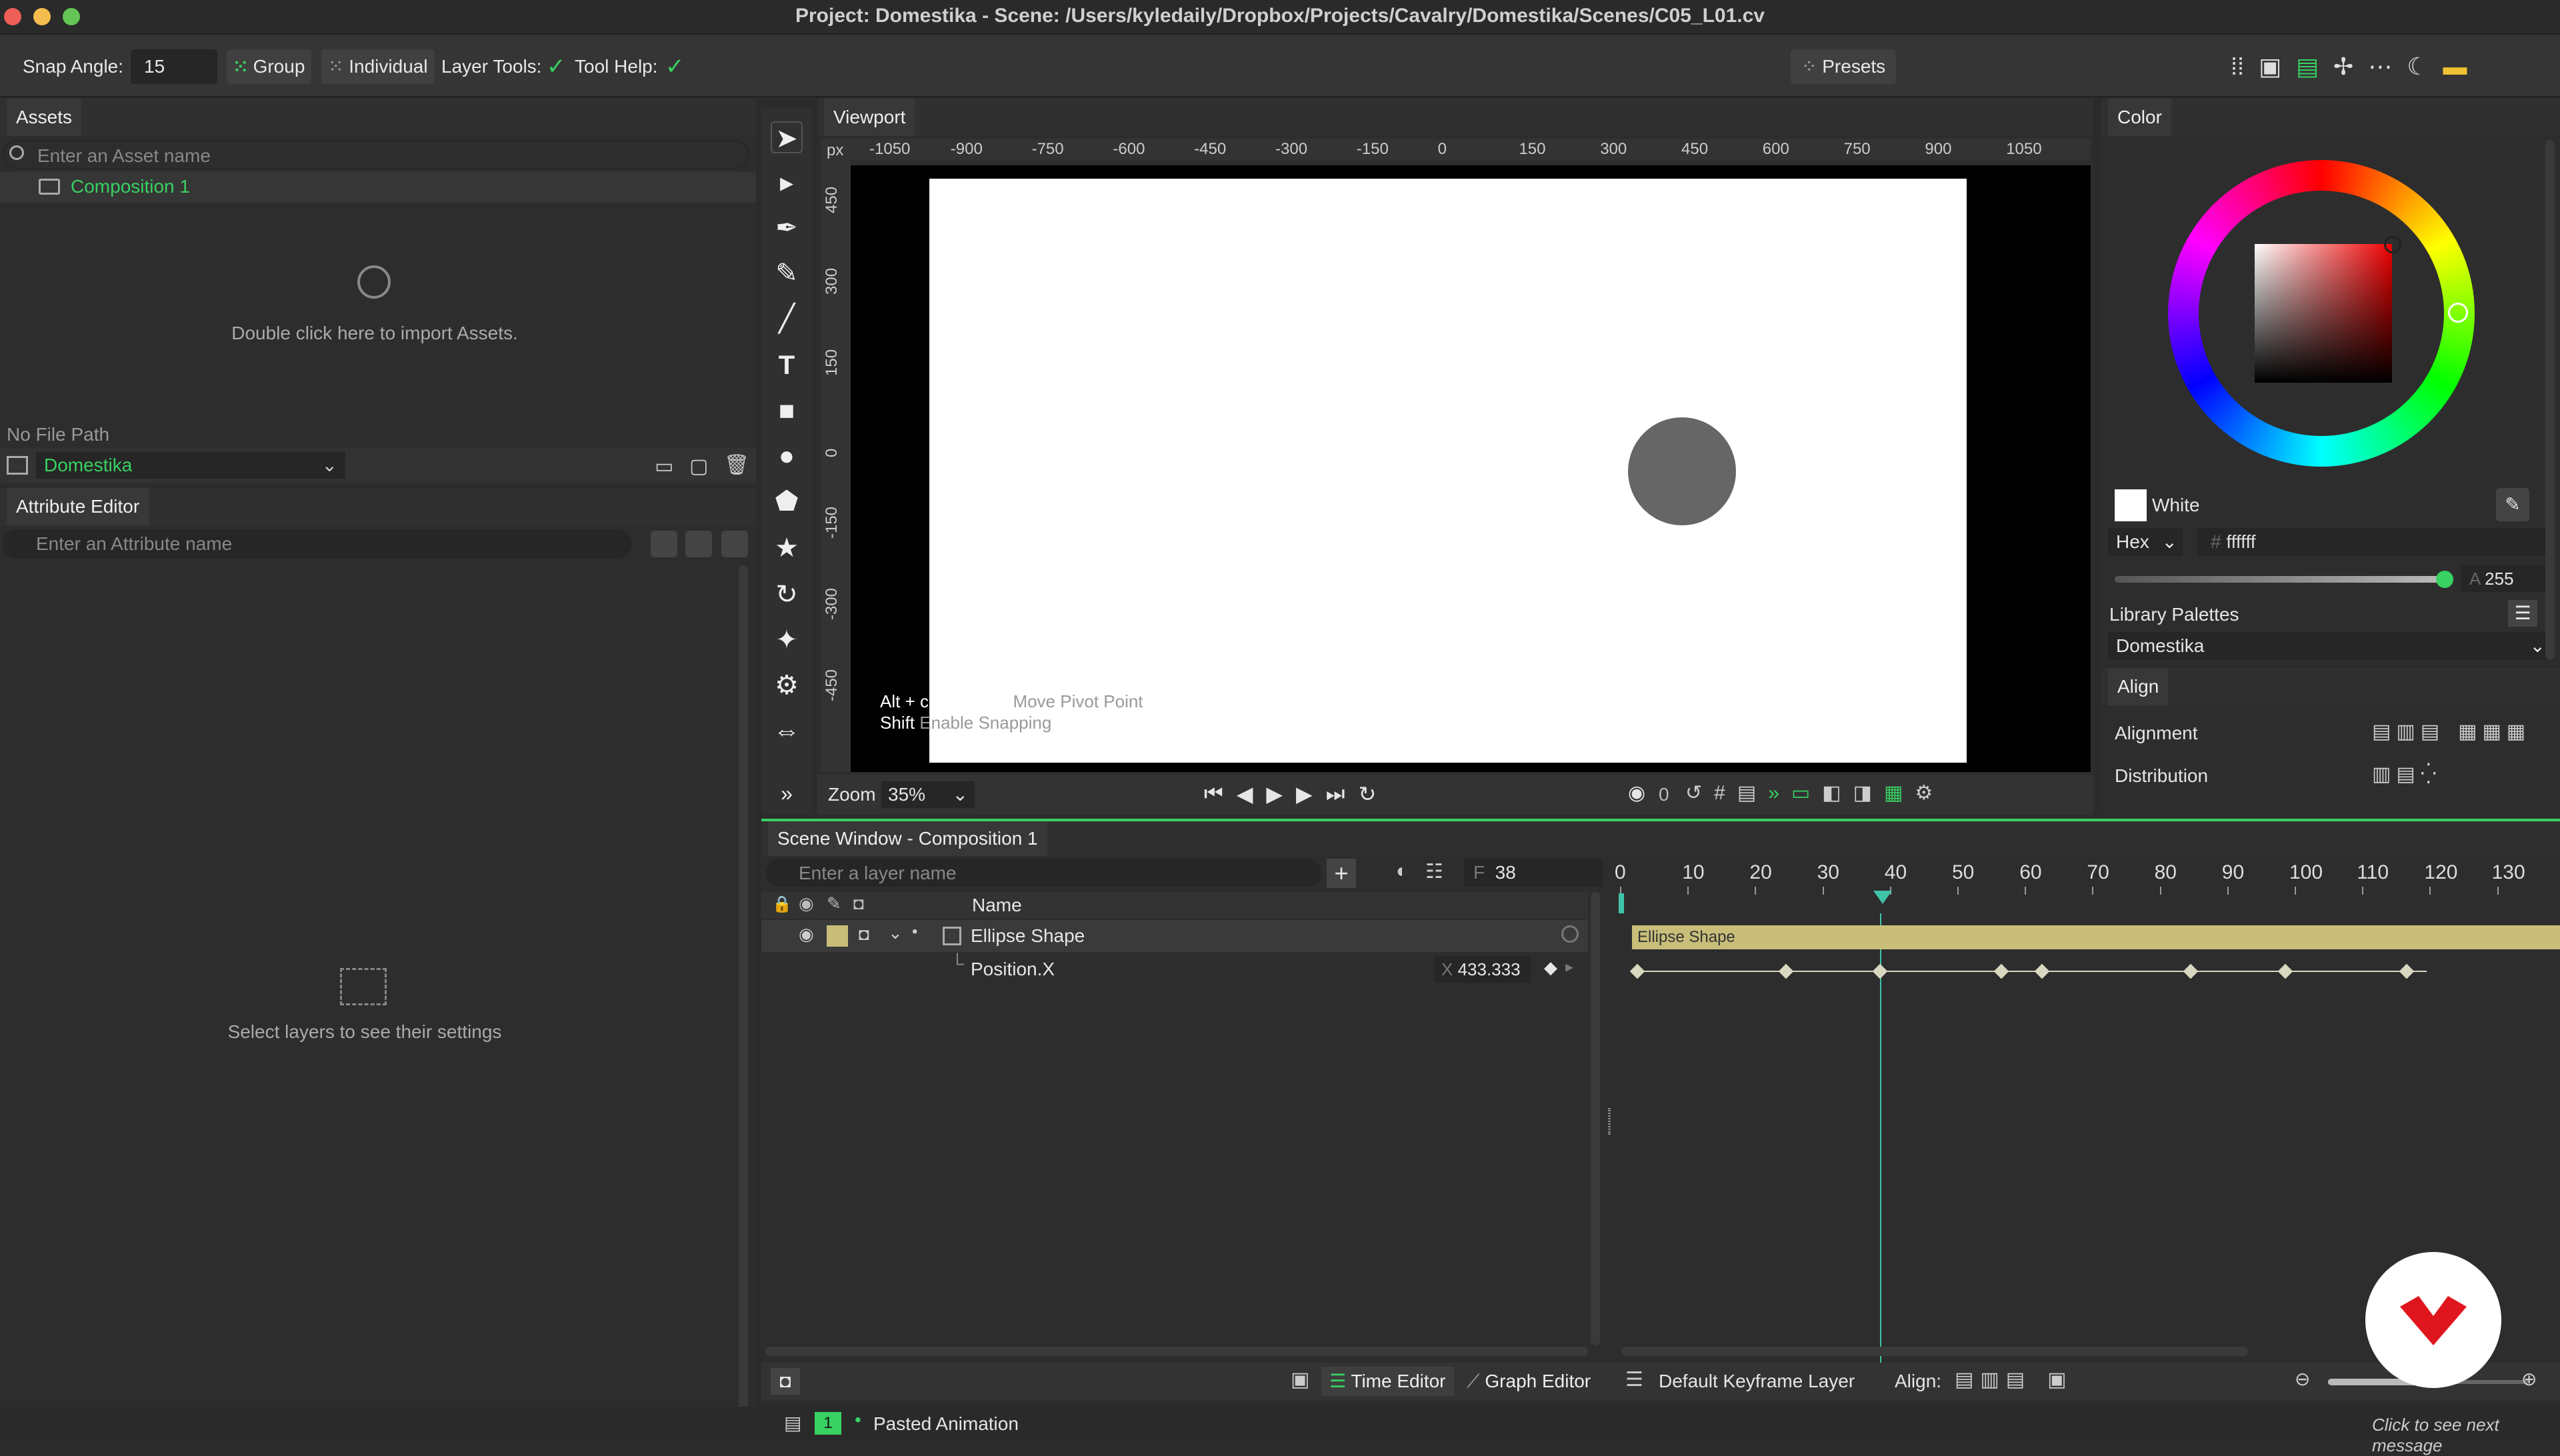  What do you see at coordinates (1621, 903) in the screenshot?
I see `work-area-start` at bounding box center [1621, 903].